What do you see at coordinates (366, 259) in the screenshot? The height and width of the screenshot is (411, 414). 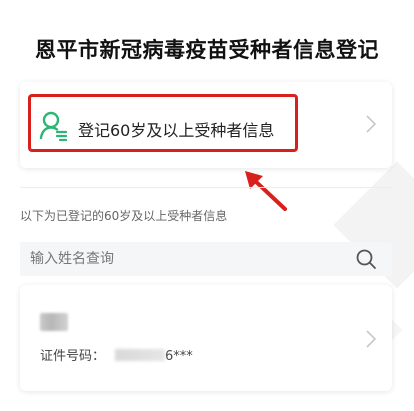 I see `search-icon` at bounding box center [366, 259].